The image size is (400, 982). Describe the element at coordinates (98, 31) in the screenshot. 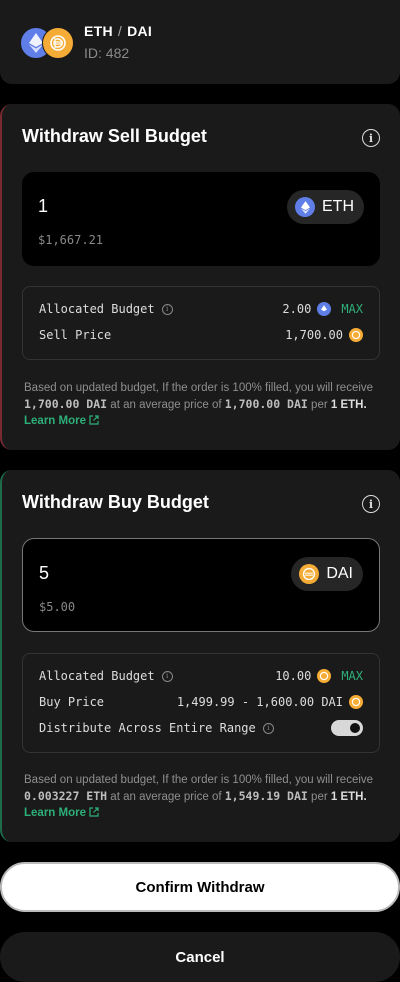

I see `base-token-label: ETH` at that location.